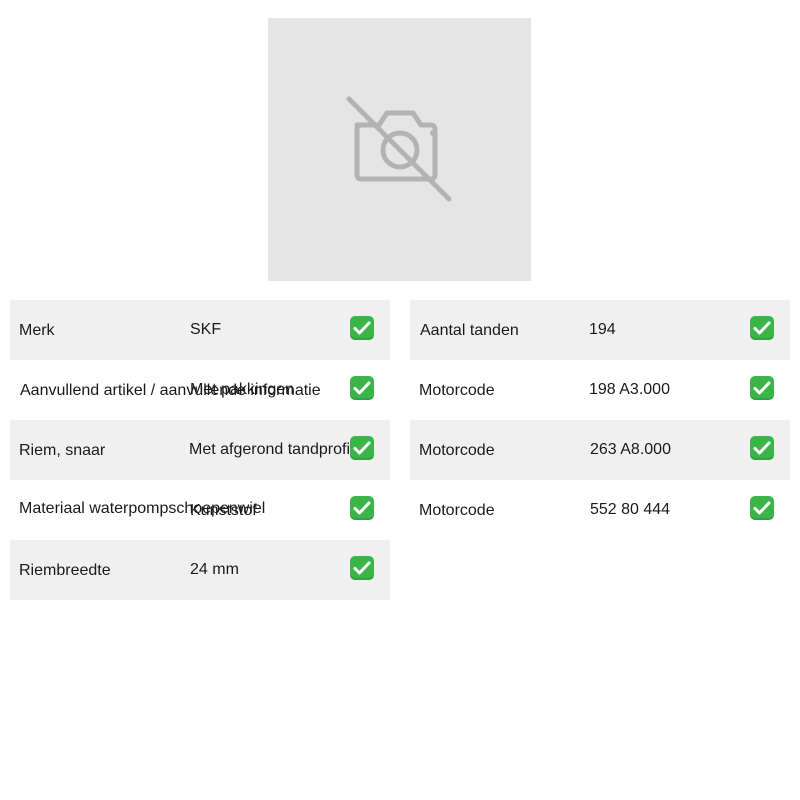  Describe the element at coordinates (62, 450) in the screenshot. I see `spec-label: Riem, snaar` at that location.